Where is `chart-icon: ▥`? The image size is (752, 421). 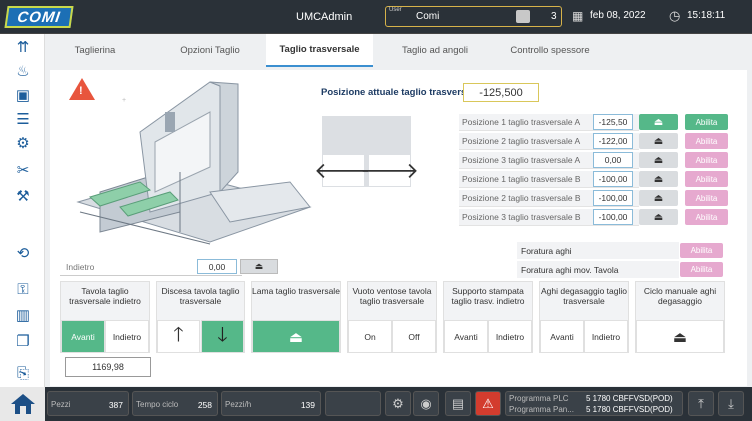 chart-icon: ▥ is located at coordinates (23, 315).